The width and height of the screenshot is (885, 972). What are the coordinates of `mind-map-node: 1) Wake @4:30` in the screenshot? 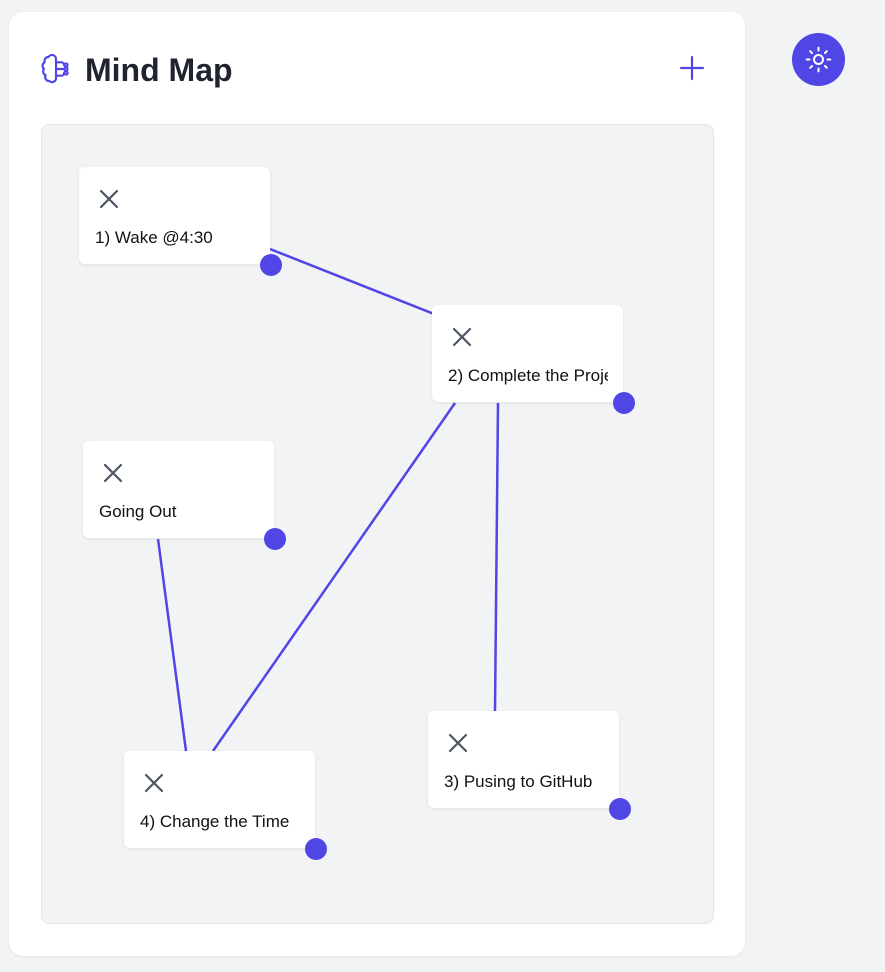 It's located at (174, 215).